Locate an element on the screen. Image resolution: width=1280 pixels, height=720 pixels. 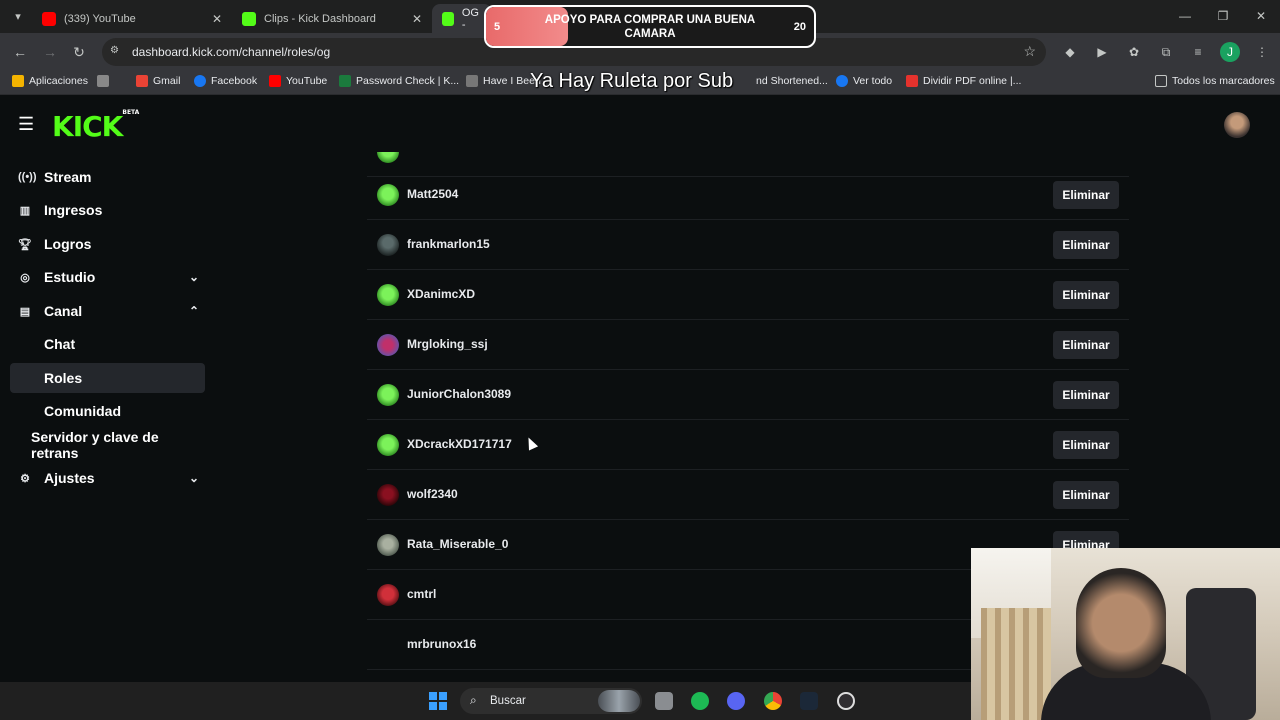
bookmark-star-icon: ☆ is located at coordinates (1029, 51).